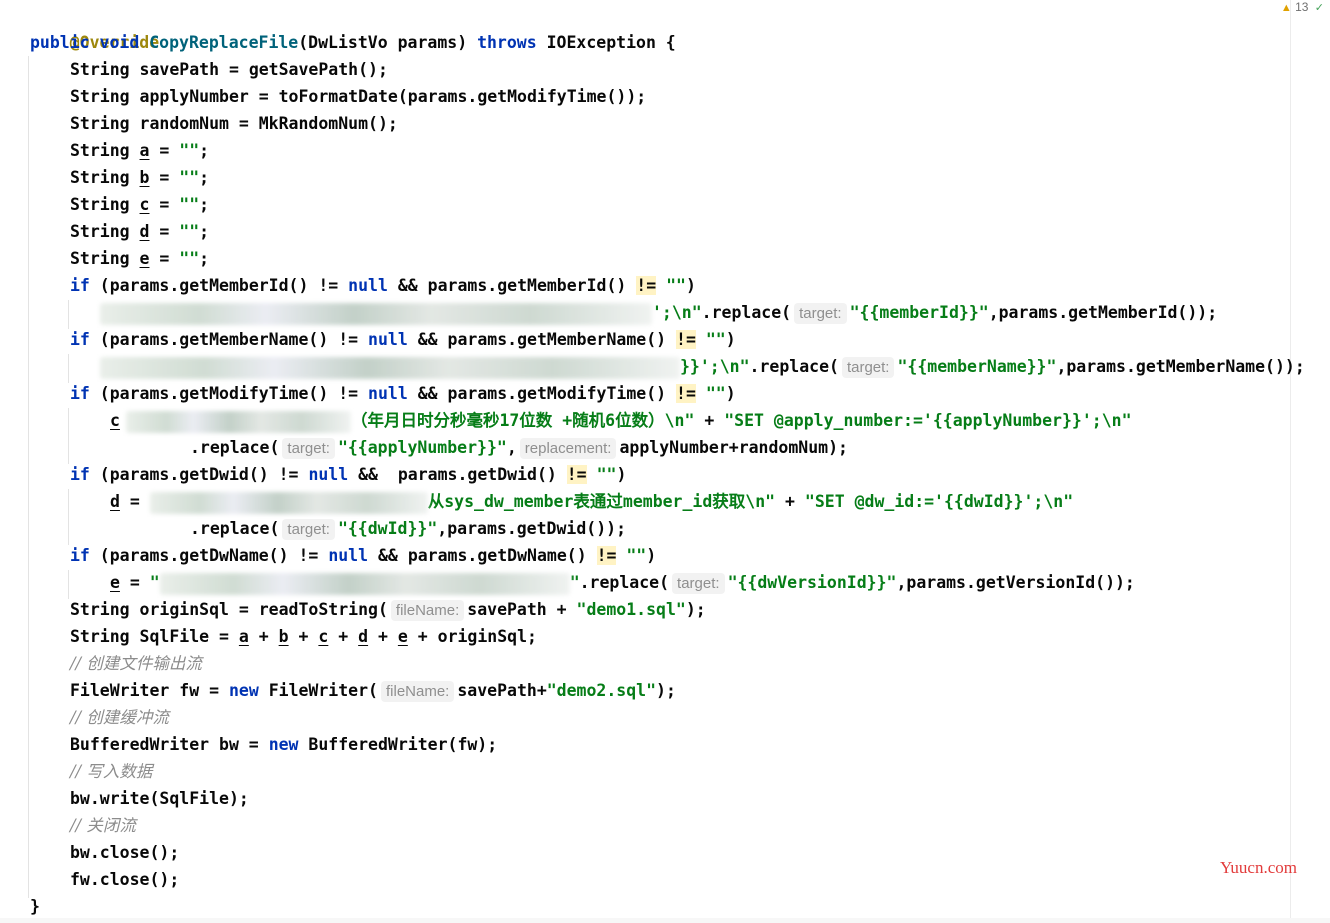  What do you see at coordinates (507, 42) in the screenshot?
I see `keyword: throws` at bounding box center [507, 42].